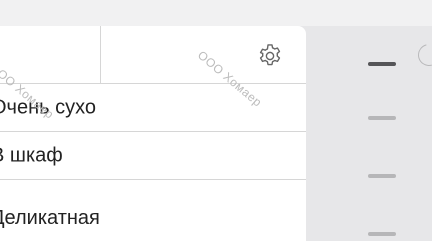 Image resolution: width=432 pixels, height=241 pixels. I want to click on option-very-dry: Очень сухо, so click(153, 108).